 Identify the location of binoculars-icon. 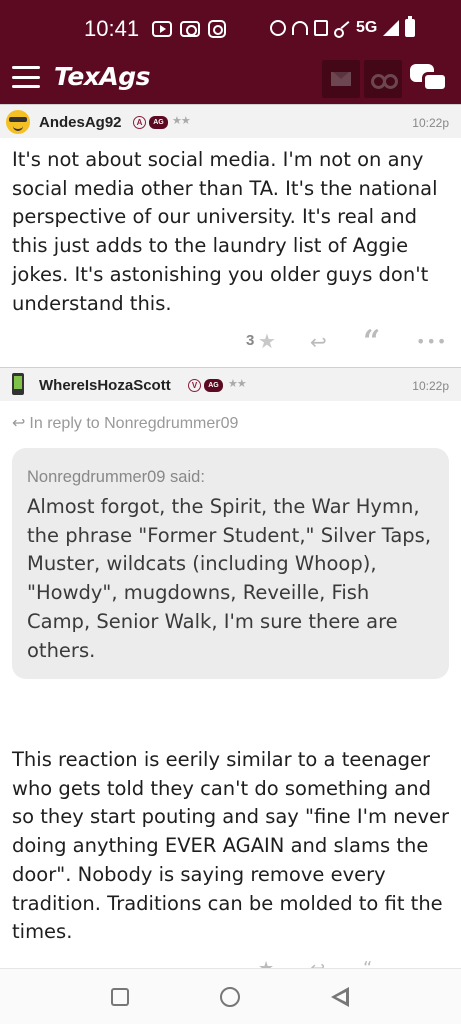
(384, 81).